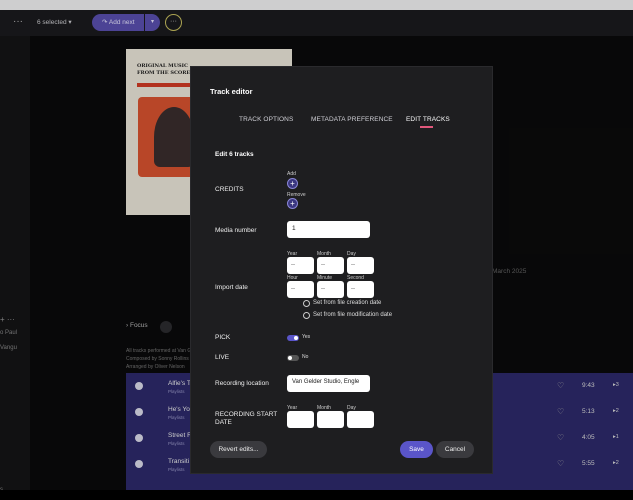 This screenshot has width=633, height=500. What do you see at coordinates (231, 91) in the screenshot?
I see `dialog-title: Track editor` at bounding box center [231, 91].